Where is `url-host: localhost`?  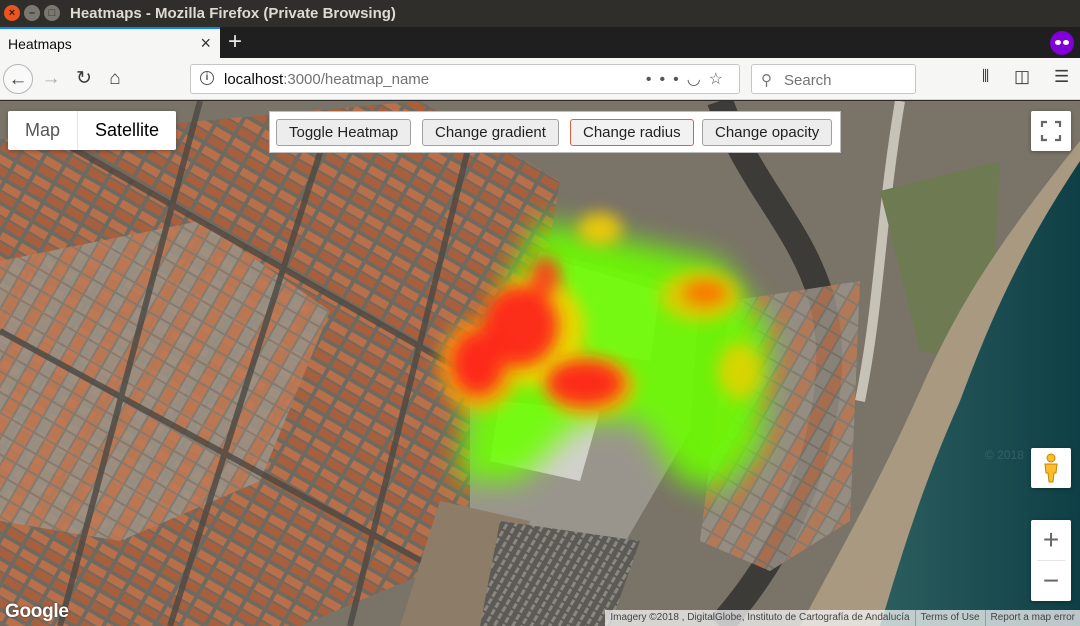 url-host: localhost is located at coordinates (254, 79).